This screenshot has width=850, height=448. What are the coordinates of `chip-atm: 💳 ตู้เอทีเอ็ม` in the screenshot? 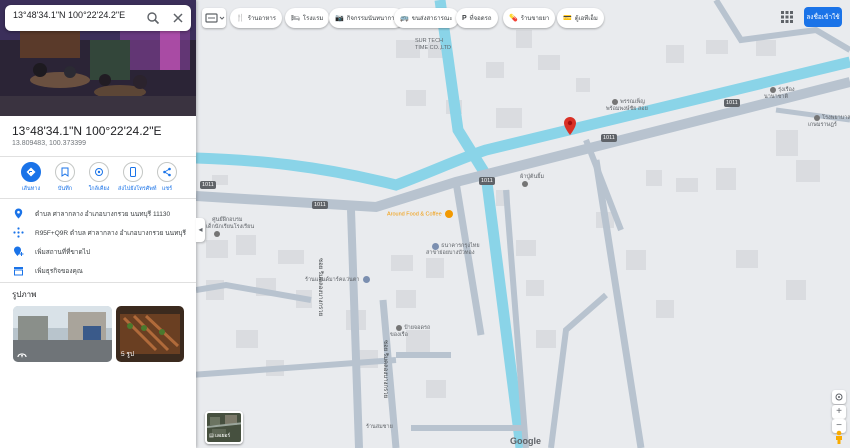 It's located at (580, 18).